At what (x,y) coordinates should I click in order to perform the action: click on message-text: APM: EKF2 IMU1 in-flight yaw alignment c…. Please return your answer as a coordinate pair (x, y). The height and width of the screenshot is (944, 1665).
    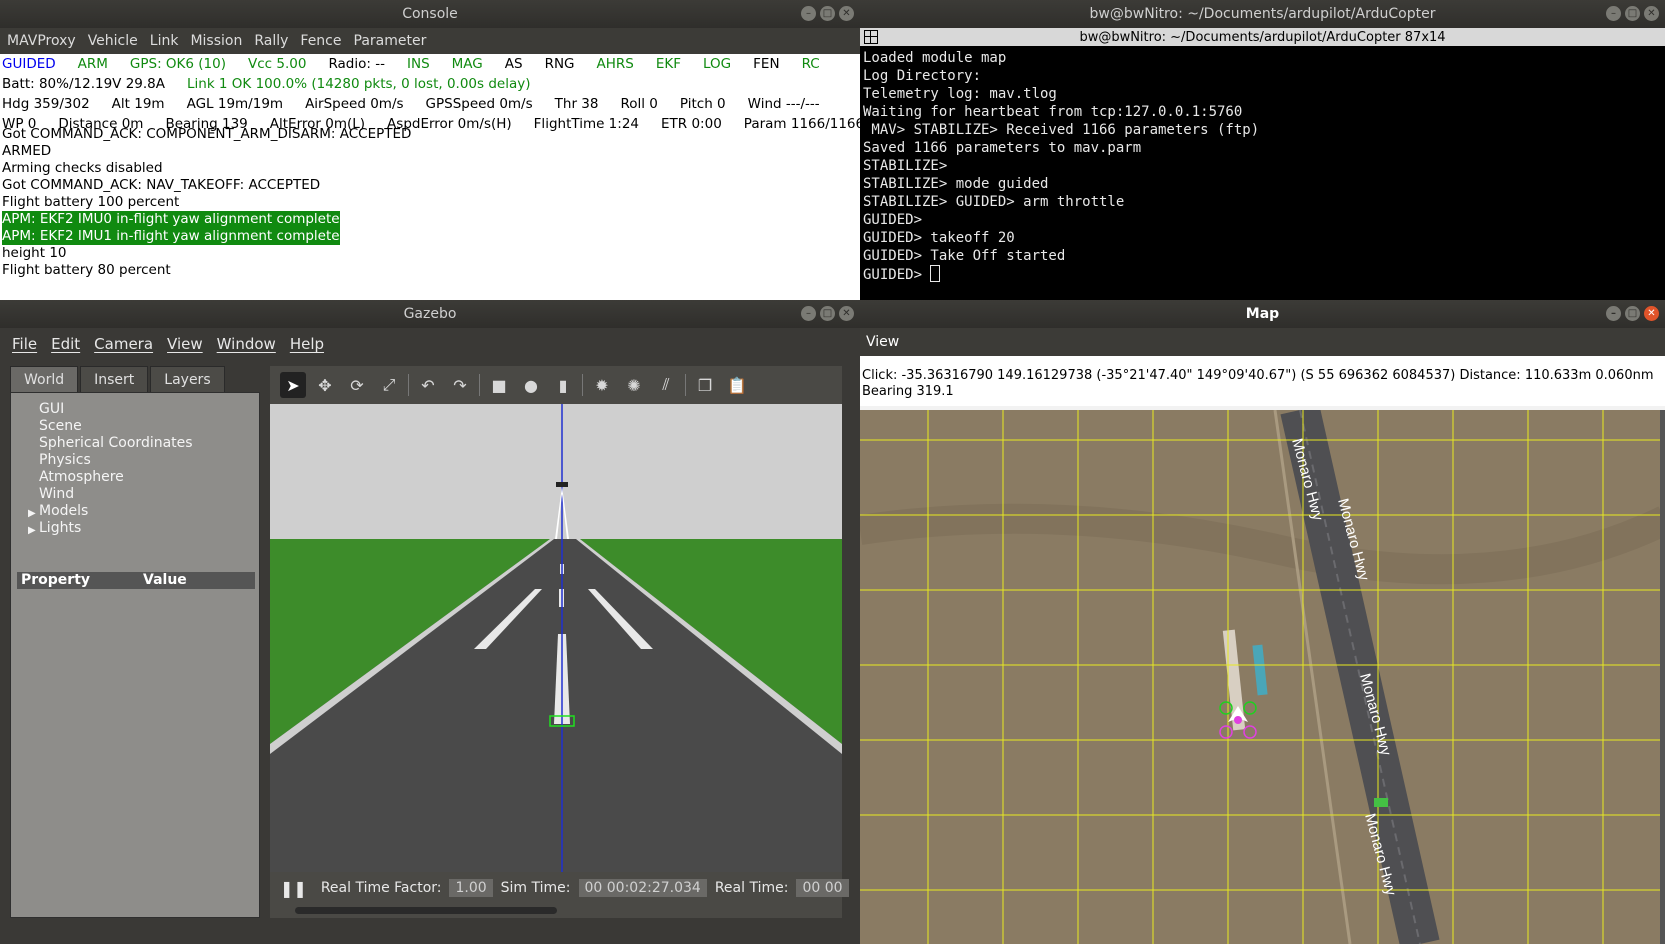
    Looking at the image, I should click on (171, 236).